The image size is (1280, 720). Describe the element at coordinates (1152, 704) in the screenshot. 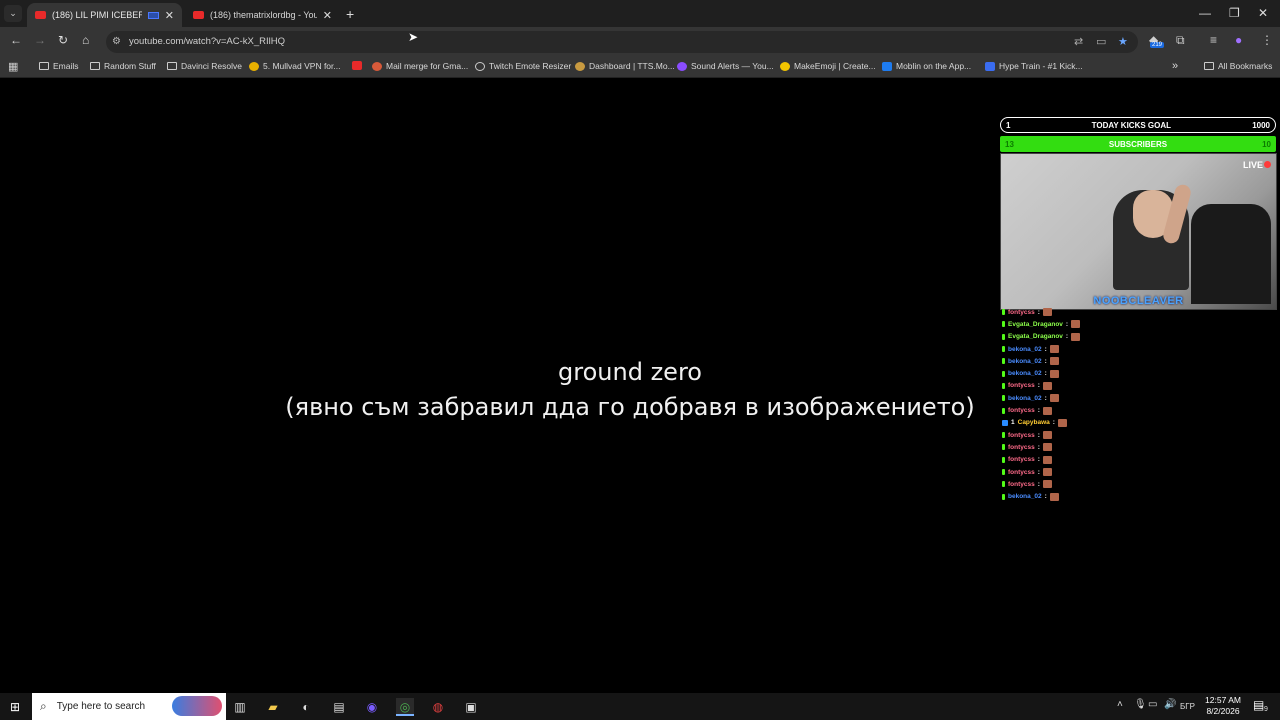

I see `network-icon: ▭` at that location.